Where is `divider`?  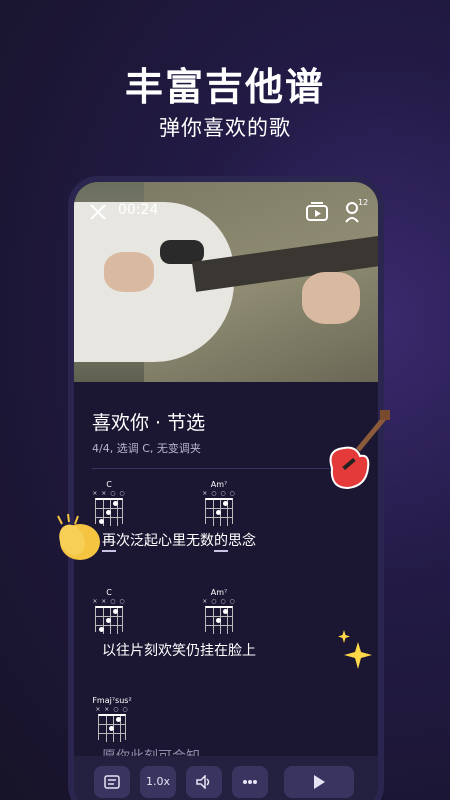 divider is located at coordinates (226, 468).